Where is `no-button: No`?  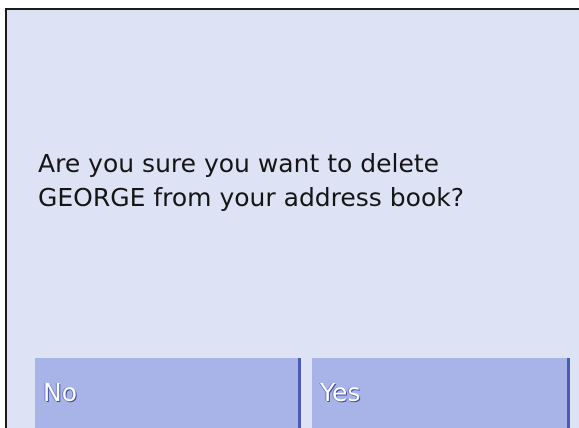
no-button: No is located at coordinates (168, 393).